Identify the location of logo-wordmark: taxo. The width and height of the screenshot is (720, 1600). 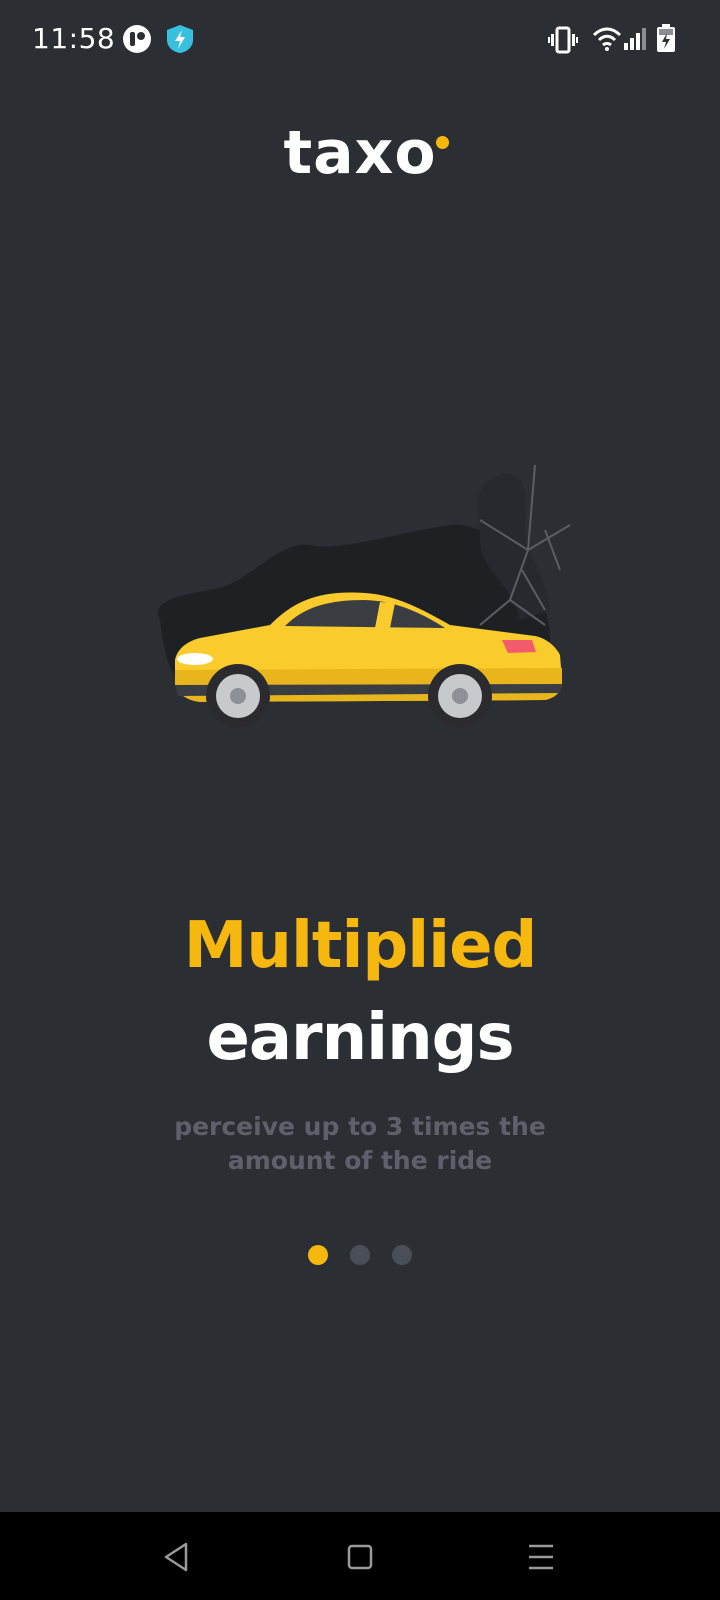
(360, 153).